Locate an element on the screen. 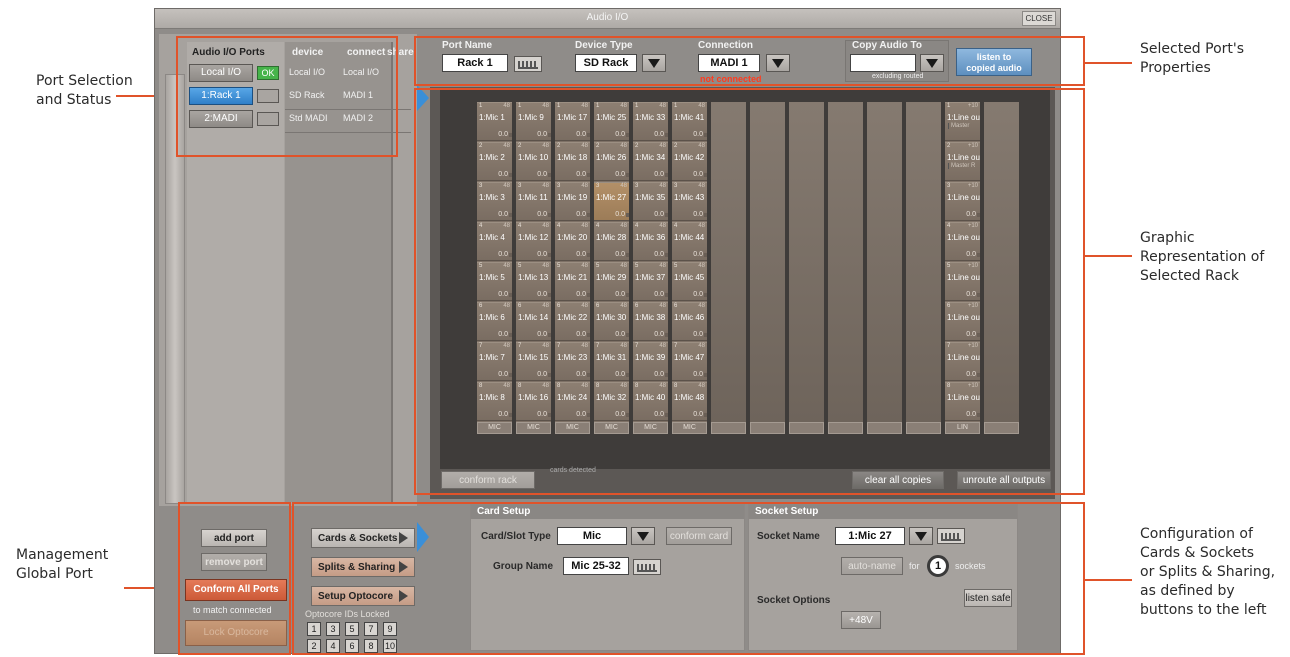 Image resolution: width=1290 pixels, height=657 pixels. socket-cell: 6 48 1:Mic 14 0.0 is located at coordinates (533, 321).